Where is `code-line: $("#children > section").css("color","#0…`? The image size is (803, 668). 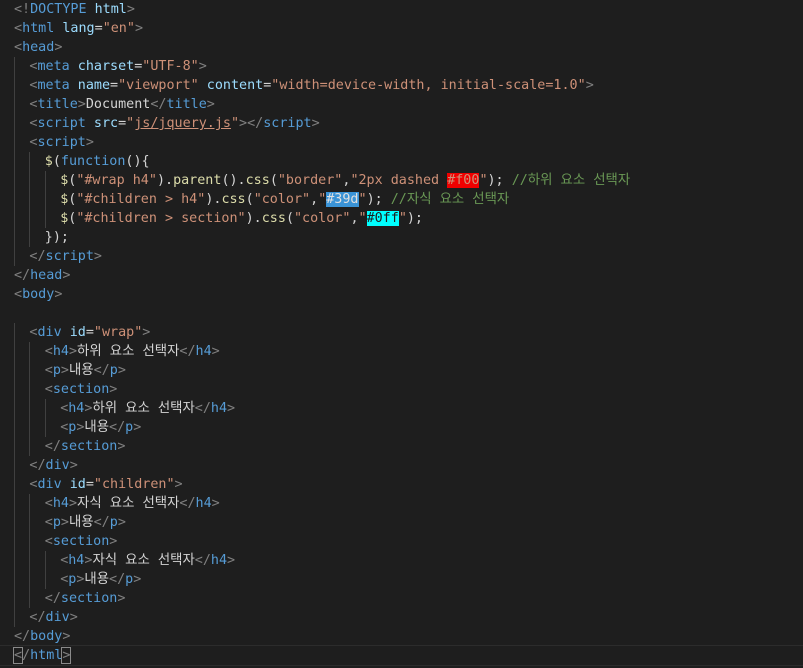
code-line: $("#children > section").css("color","#0… is located at coordinates (401, 218).